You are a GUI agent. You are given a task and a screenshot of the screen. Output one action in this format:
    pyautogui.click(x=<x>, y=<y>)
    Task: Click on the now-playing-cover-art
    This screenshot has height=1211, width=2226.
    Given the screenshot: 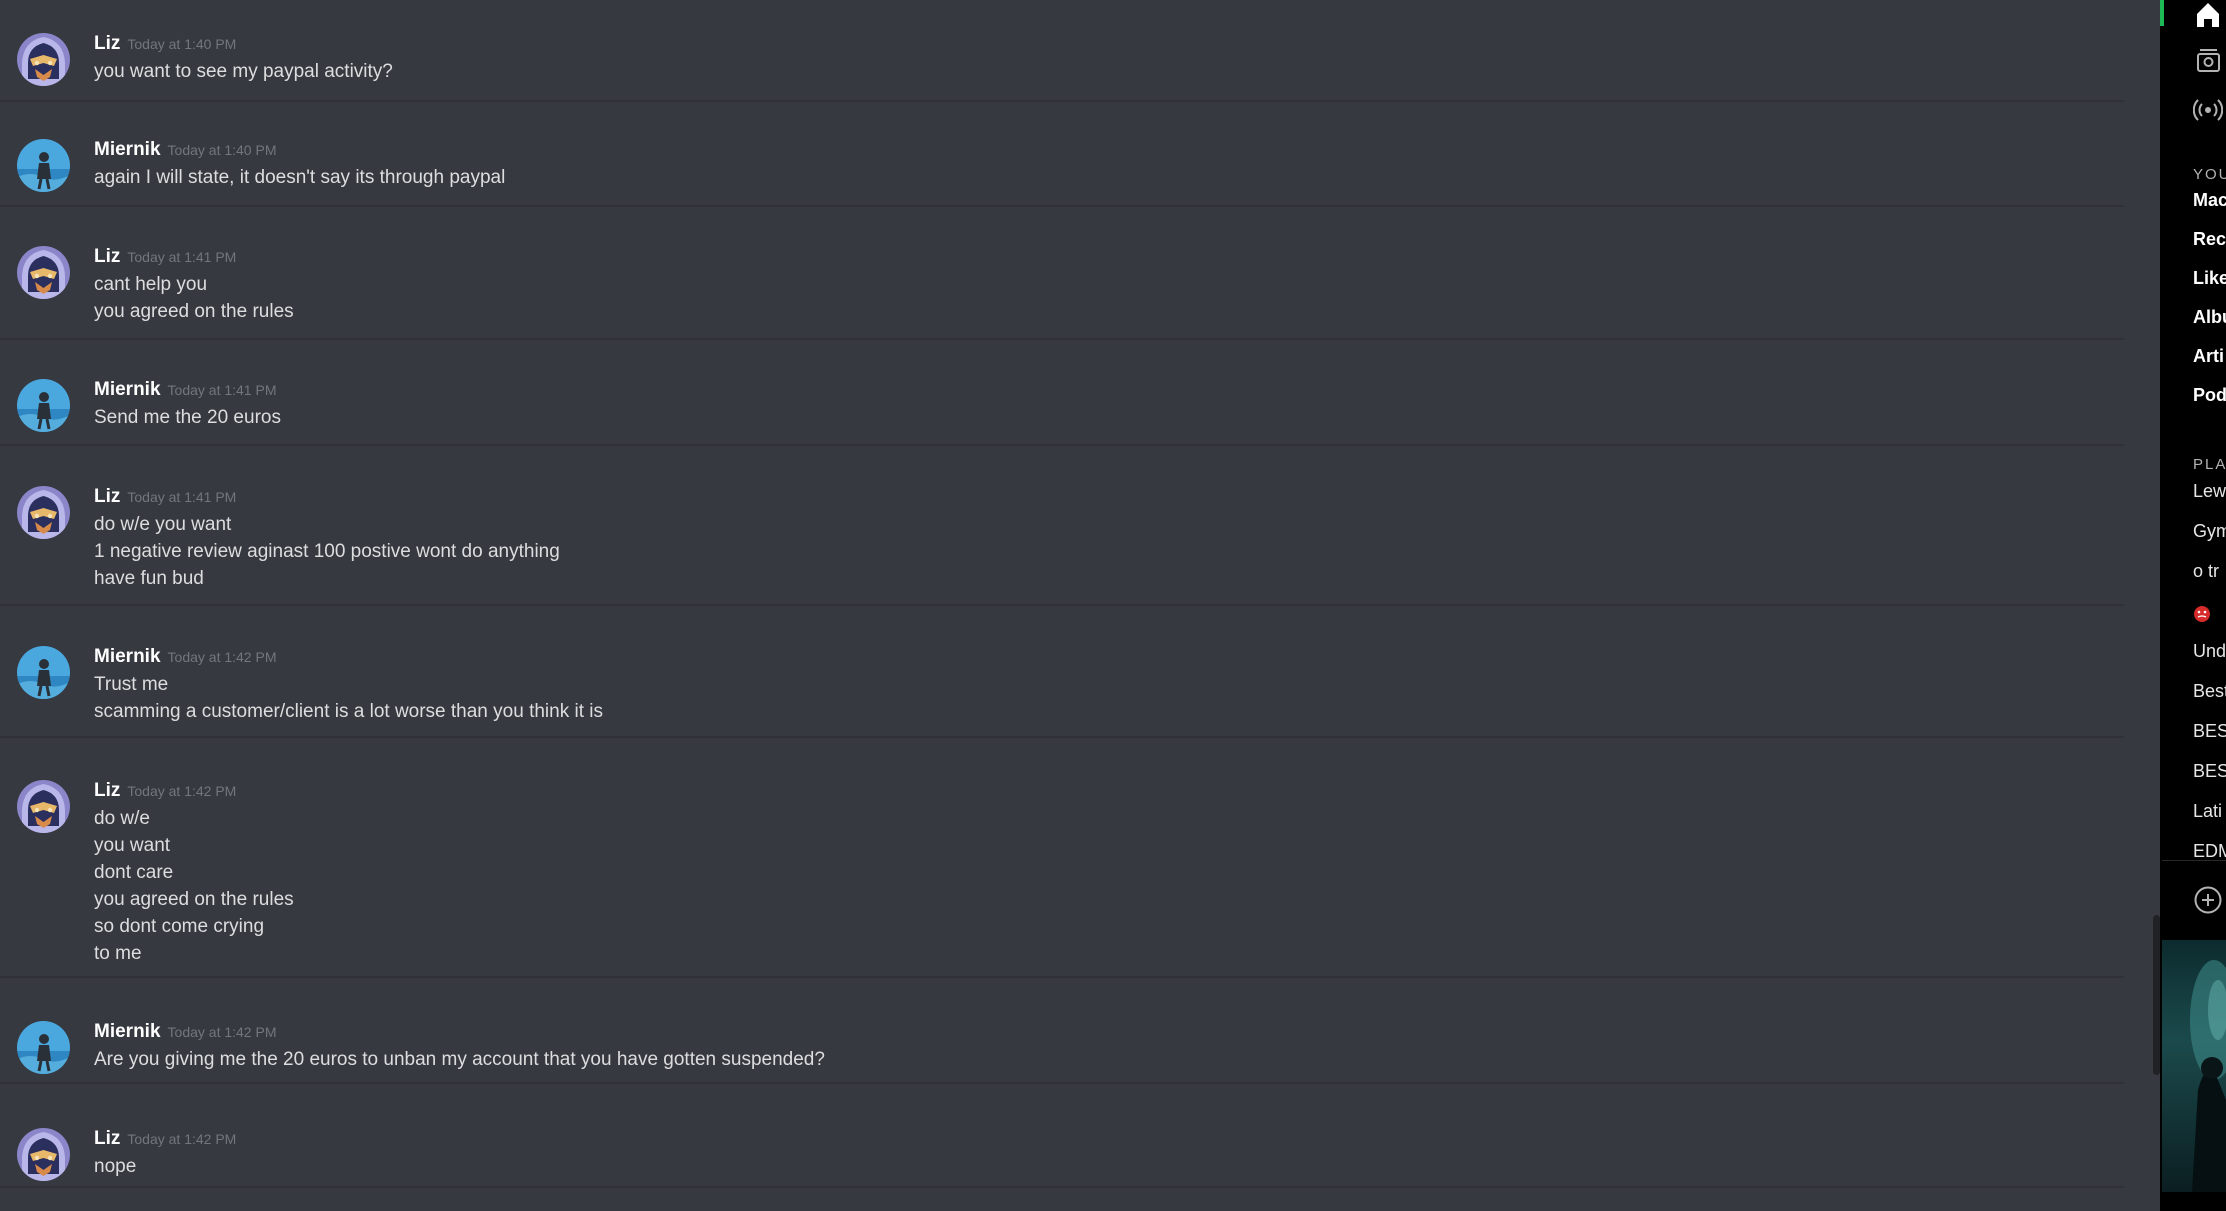 What is the action you would take?
    pyautogui.click(x=2194, y=1066)
    